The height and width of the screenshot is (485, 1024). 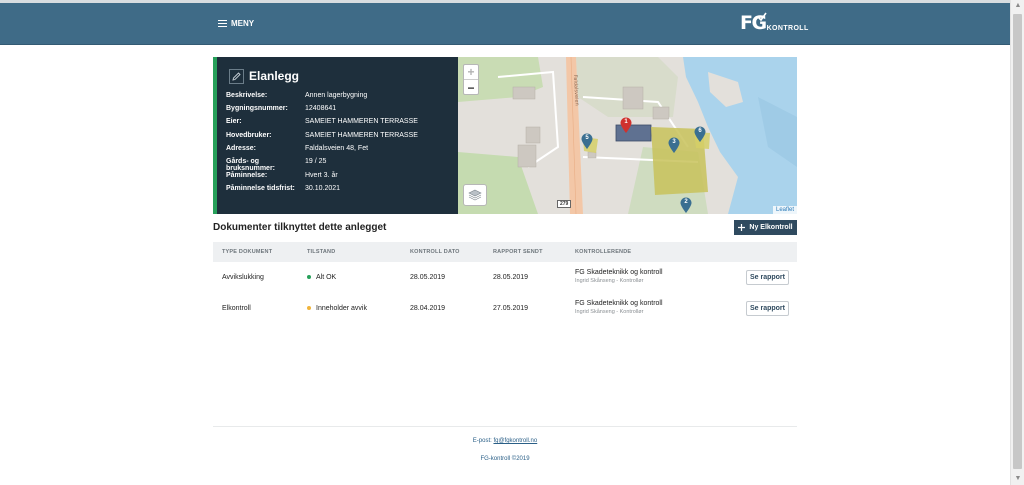 What do you see at coordinates (787, 28) in the screenshot?
I see `logo-subtext: KONTROLL` at bounding box center [787, 28].